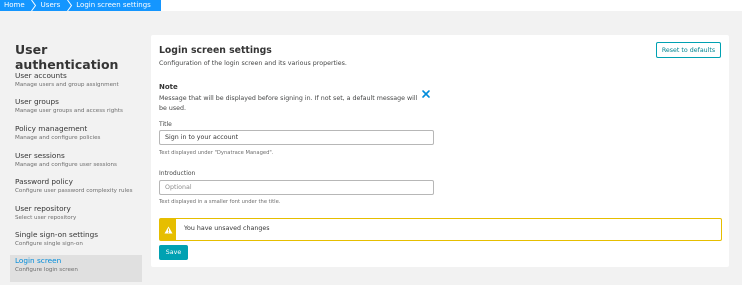 This screenshot has width=742, height=285. Describe the element at coordinates (227, 228) in the screenshot. I see `unsaved-changes-text: You have unsaved changes` at that location.